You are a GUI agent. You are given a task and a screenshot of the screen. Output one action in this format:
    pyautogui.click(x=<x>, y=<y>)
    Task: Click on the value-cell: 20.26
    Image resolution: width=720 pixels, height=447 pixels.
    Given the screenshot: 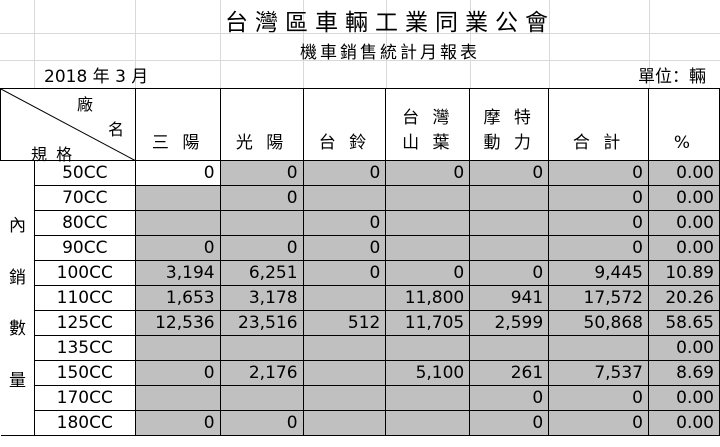 What is the action you would take?
    pyautogui.click(x=684, y=298)
    